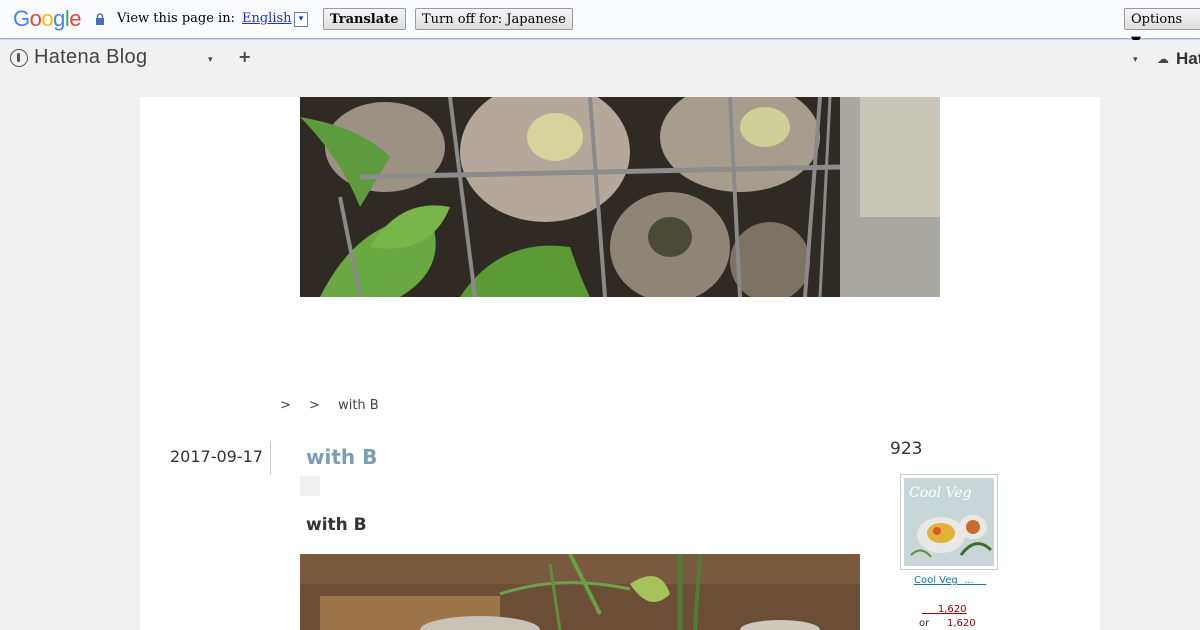 The height and width of the screenshot is (630, 1200). What do you see at coordinates (364, 19) in the screenshot?
I see `translate-button: Translate` at bounding box center [364, 19].